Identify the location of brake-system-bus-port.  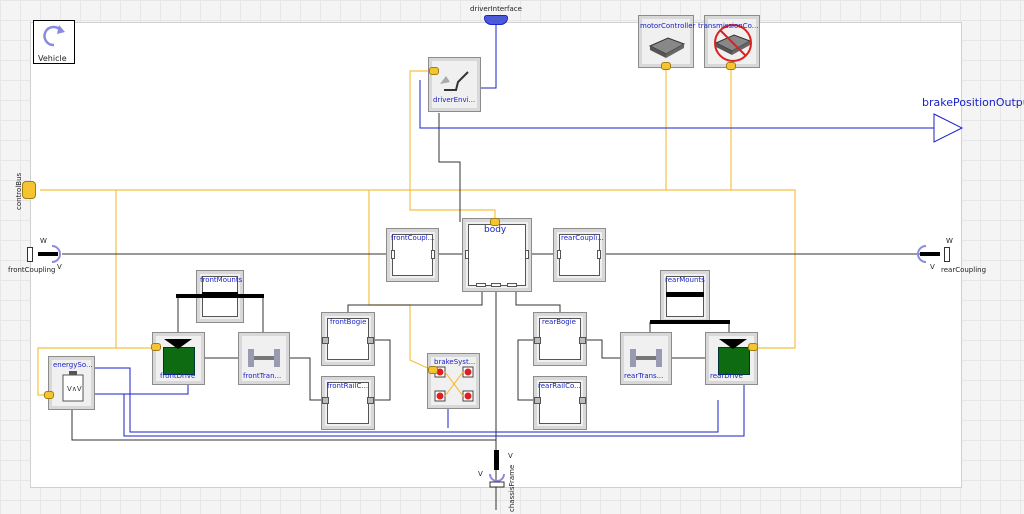
(433, 370).